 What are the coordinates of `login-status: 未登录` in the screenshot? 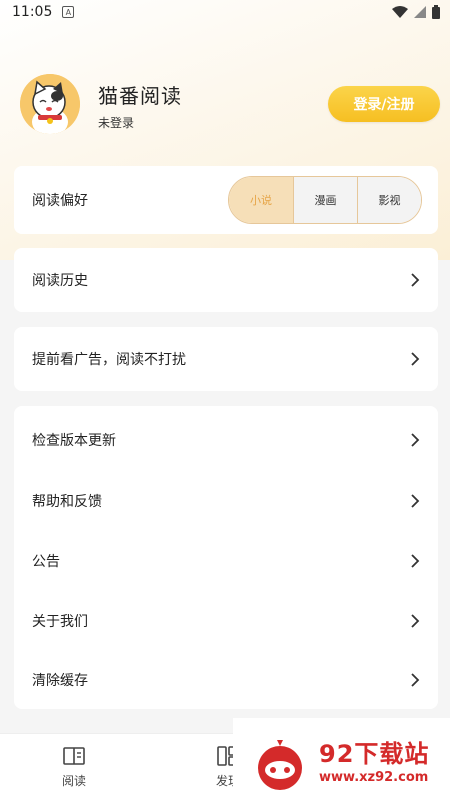 It's located at (116, 123).